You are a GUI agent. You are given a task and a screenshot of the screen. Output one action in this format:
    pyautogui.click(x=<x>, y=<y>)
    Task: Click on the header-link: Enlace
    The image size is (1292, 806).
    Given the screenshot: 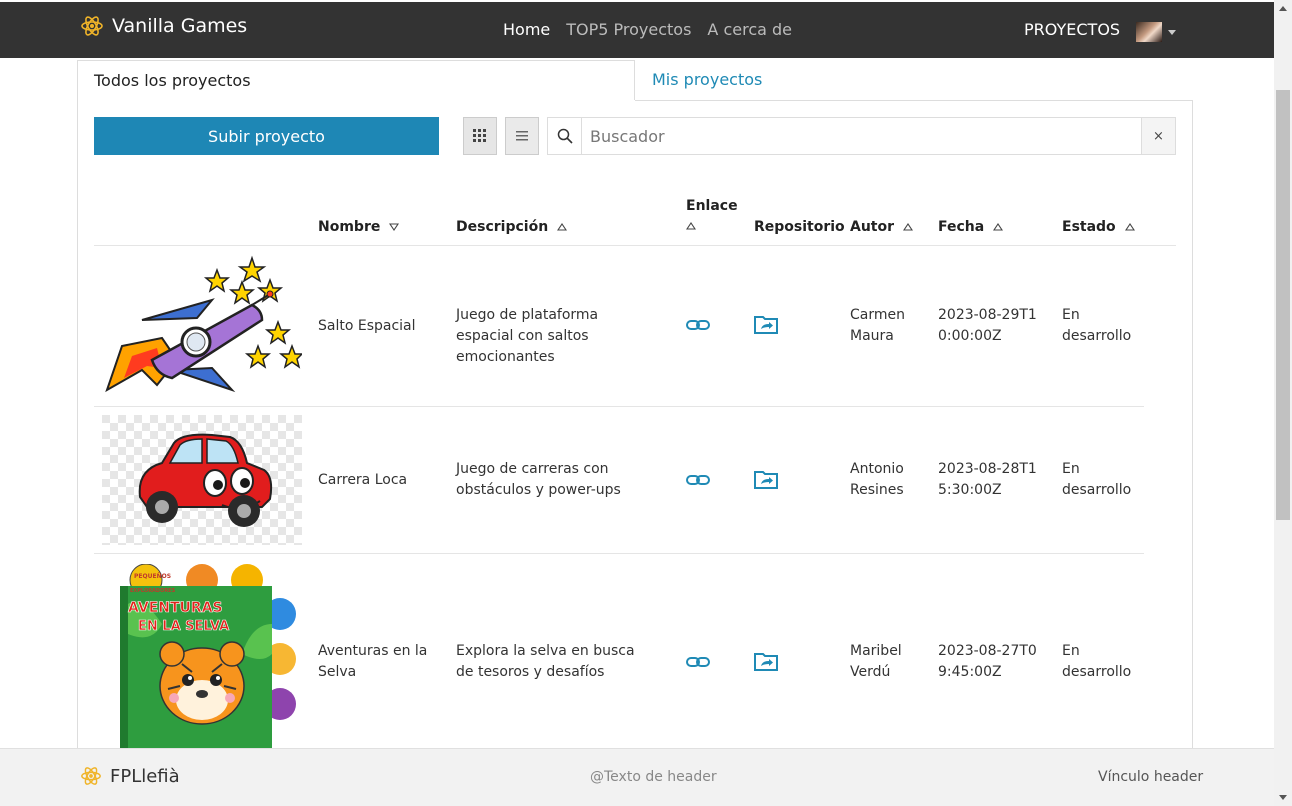 What is the action you would take?
    pyautogui.click(x=711, y=216)
    